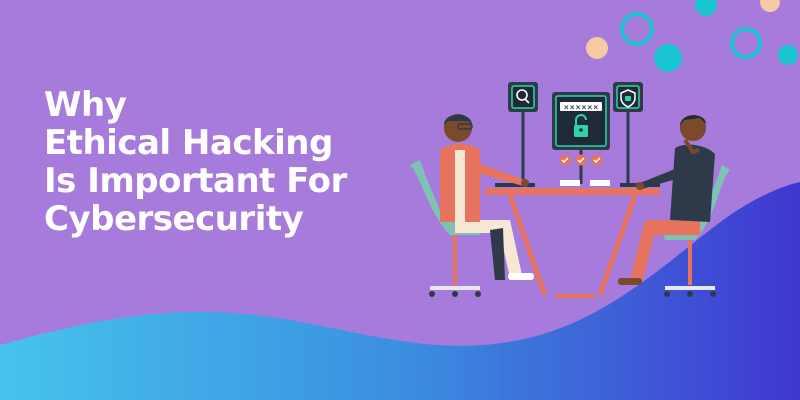 The height and width of the screenshot is (400, 800). What do you see at coordinates (581, 160) in the screenshot?
I see `checkmark-icon` at bounding box center [581, 160].